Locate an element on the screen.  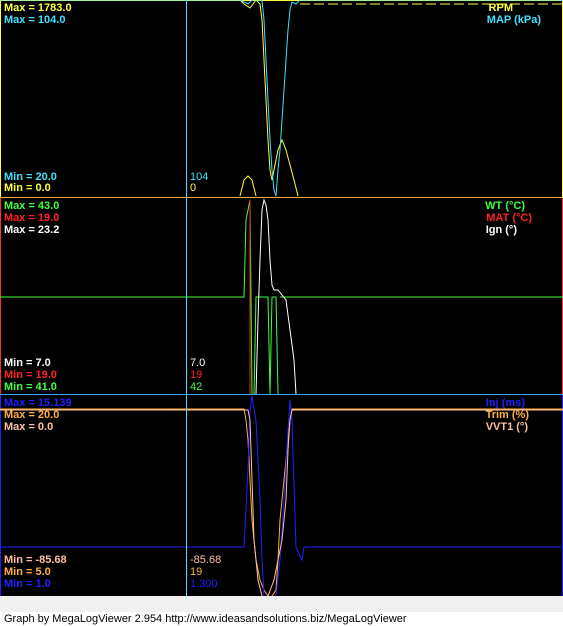
map-max-label: Max = 104.0 is located at coordinates (35, 20).